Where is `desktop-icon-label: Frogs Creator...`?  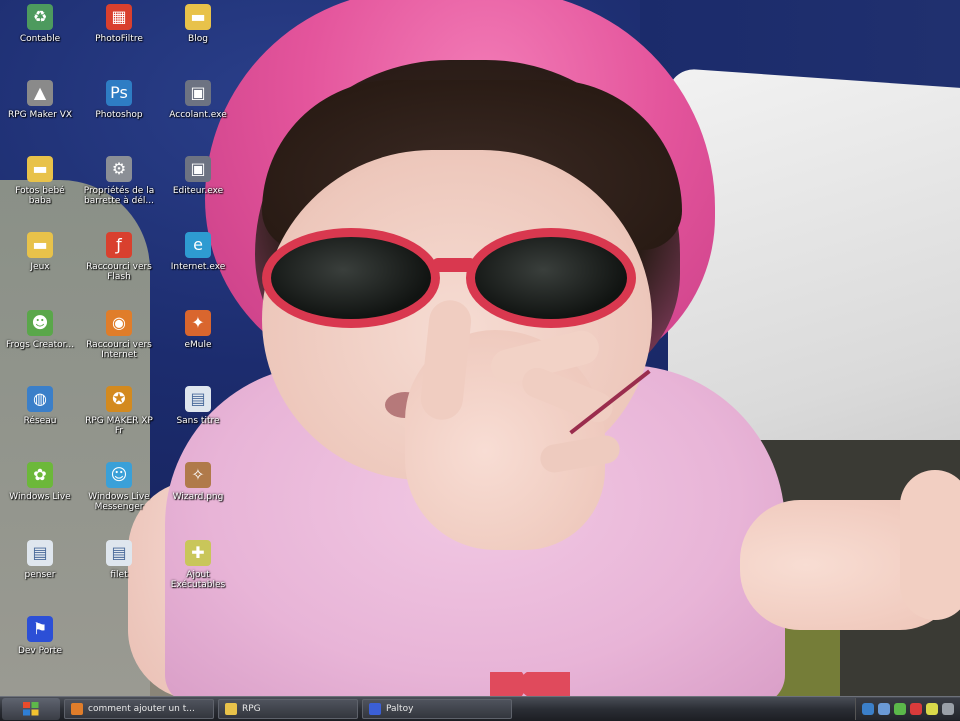
desktop-icon-label: Frogs Creator... is located at coordinates (40, 345).